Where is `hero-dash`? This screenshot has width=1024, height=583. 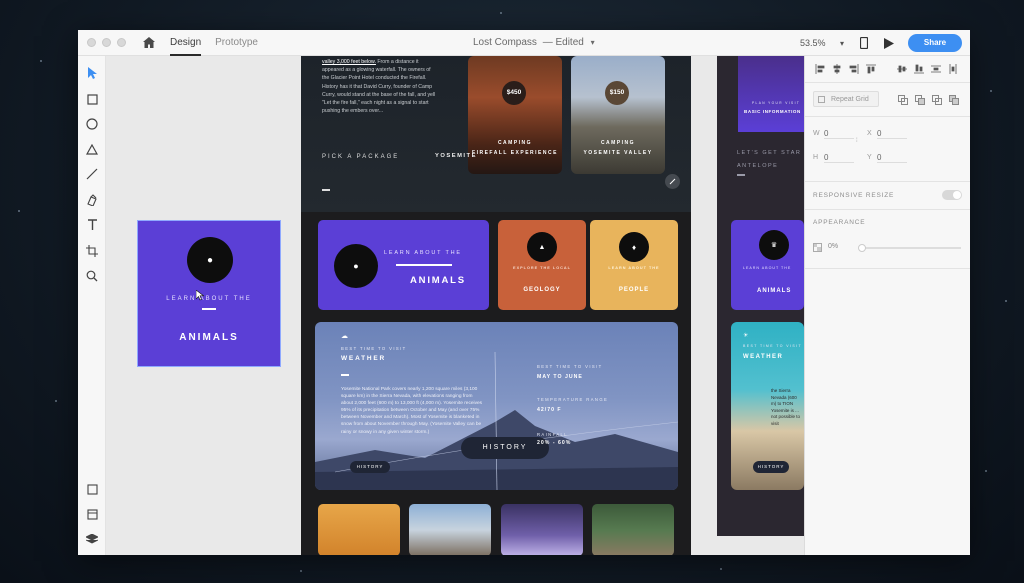 hero-dash is located at coordinates (326, 190).